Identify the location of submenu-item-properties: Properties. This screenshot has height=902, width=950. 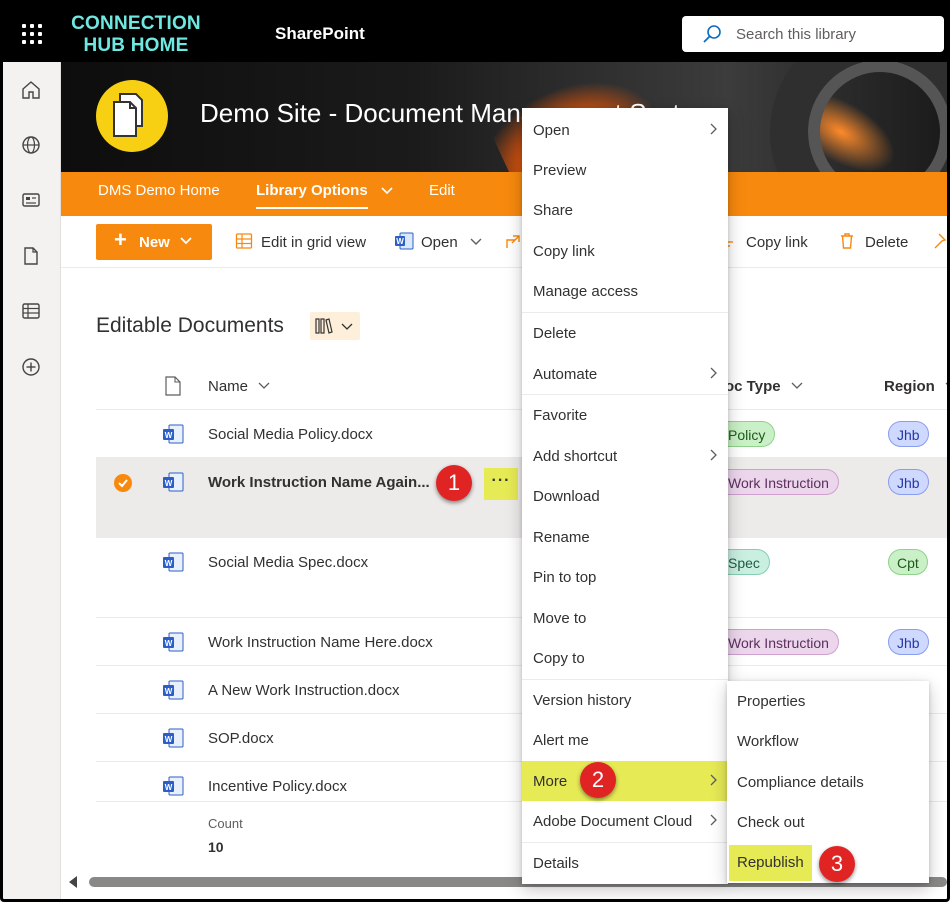
(828, 701).